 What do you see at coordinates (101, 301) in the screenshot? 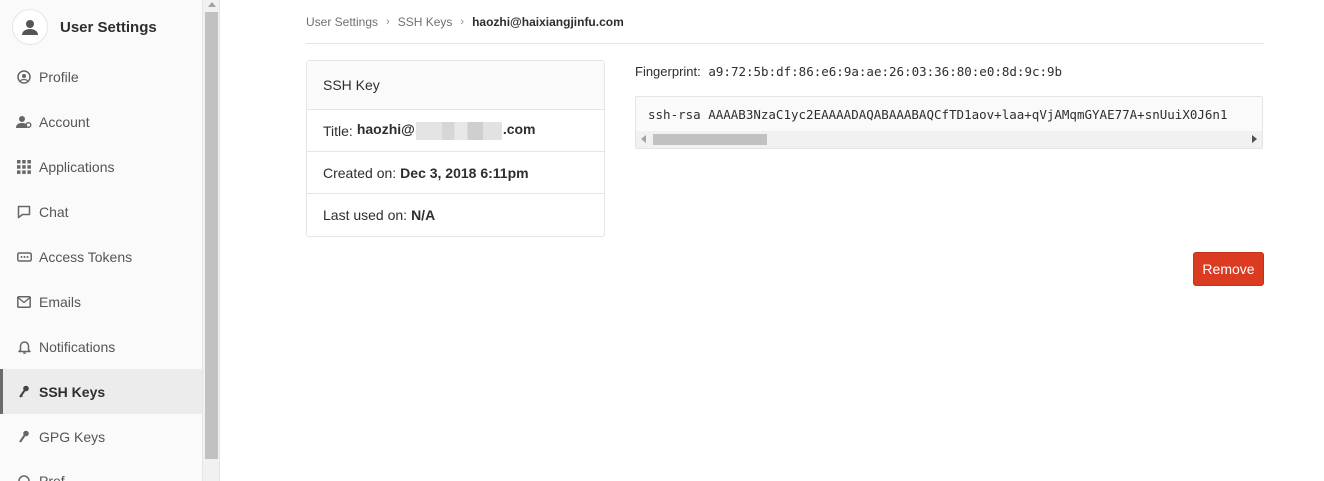
I see `sidebar-item-emails: Emails` at bounding box center [101, 301].